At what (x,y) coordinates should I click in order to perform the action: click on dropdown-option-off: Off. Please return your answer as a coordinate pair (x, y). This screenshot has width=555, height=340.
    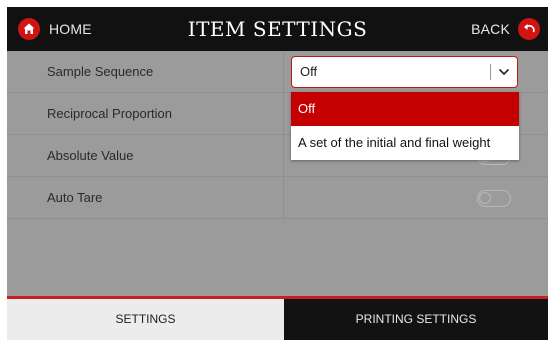
    Looking at the image, I should click on (405, 109).